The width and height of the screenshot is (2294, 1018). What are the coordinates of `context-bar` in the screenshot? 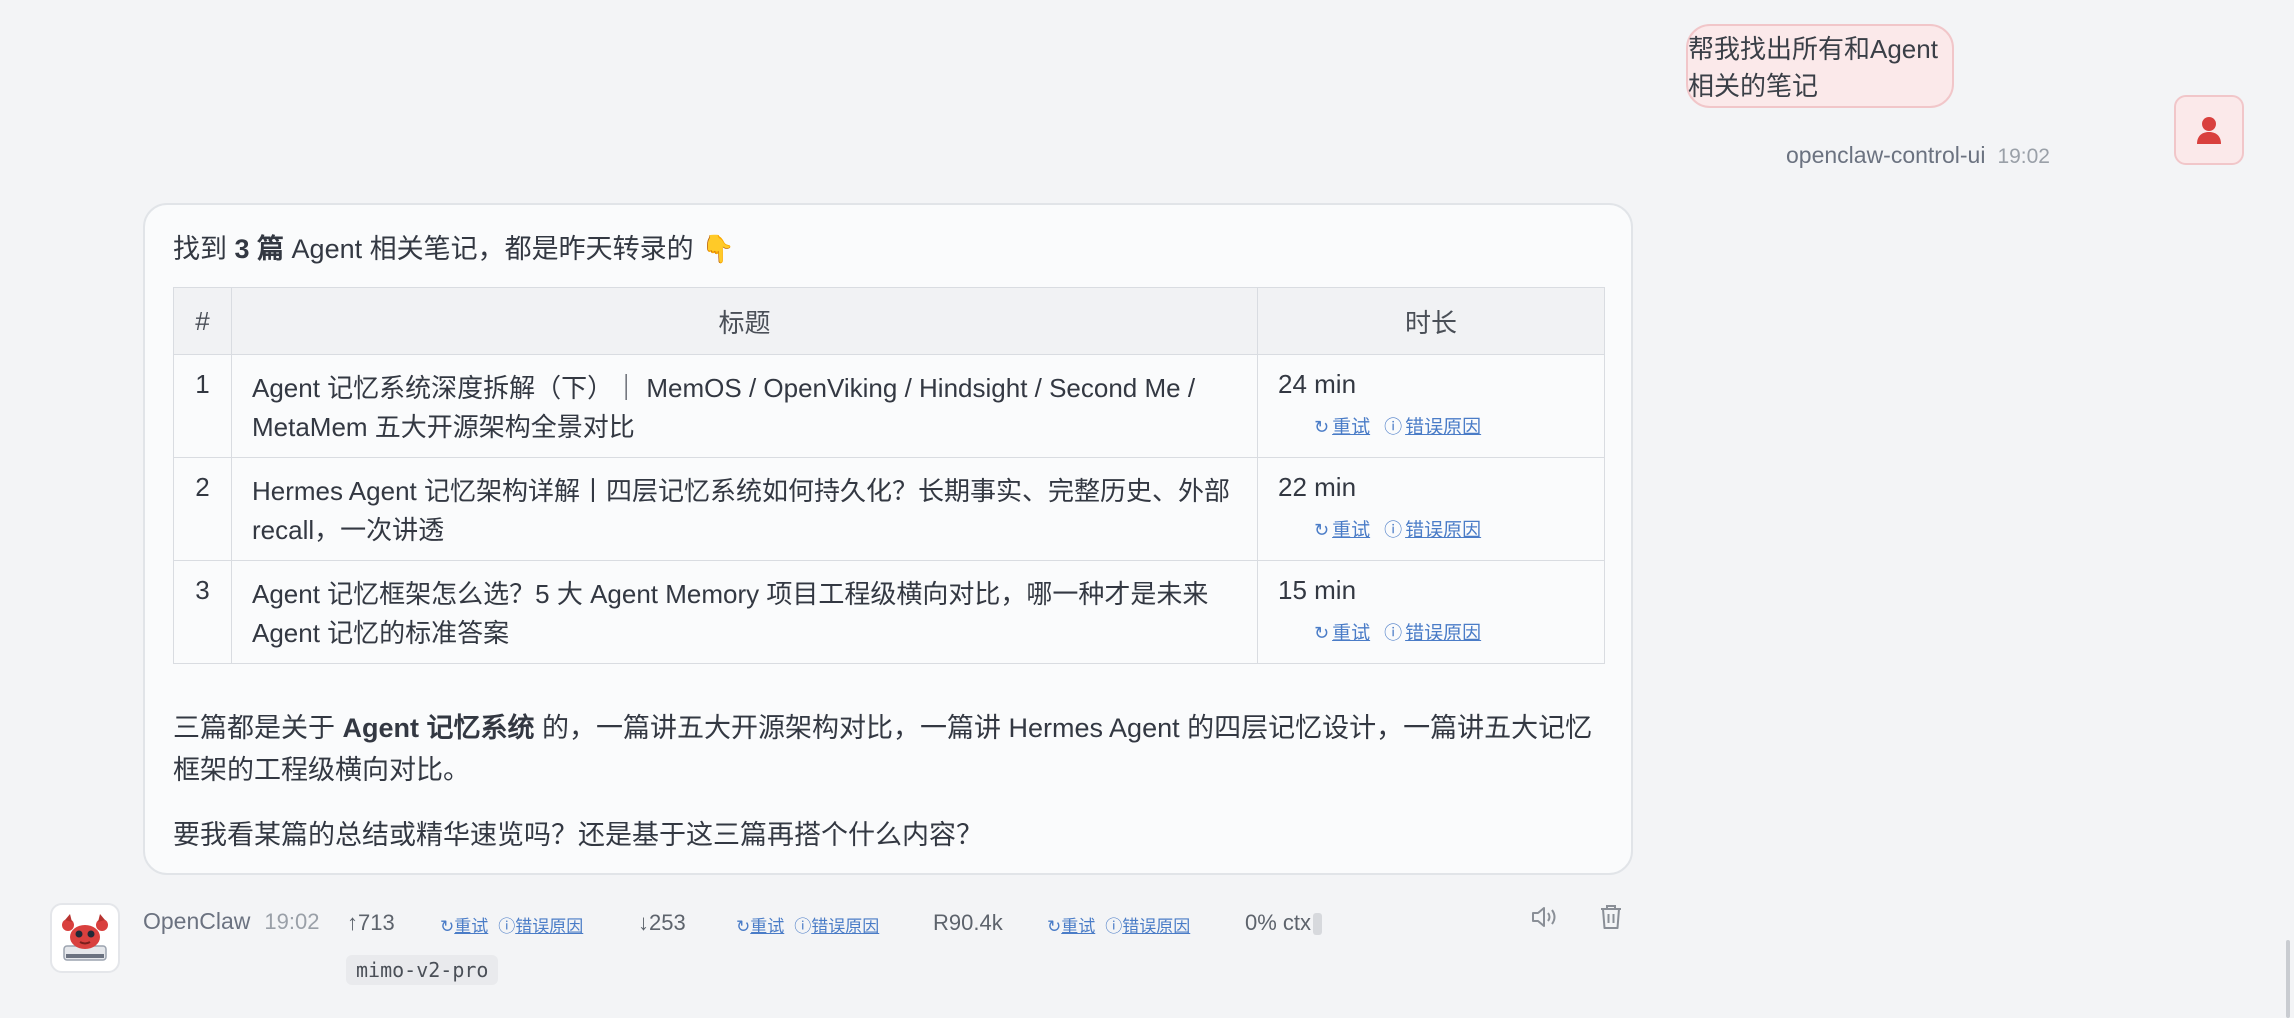 It's located at (1318, 924).